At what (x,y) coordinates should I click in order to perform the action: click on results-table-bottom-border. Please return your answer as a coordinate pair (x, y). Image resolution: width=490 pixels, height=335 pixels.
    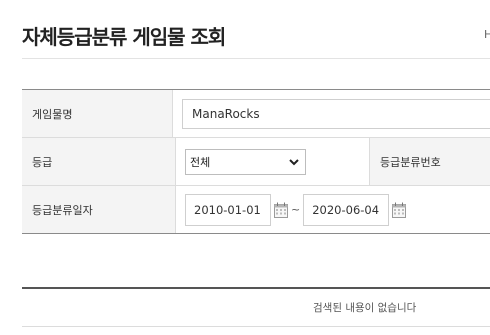
    Looking at the image, I should click on (256, 326).